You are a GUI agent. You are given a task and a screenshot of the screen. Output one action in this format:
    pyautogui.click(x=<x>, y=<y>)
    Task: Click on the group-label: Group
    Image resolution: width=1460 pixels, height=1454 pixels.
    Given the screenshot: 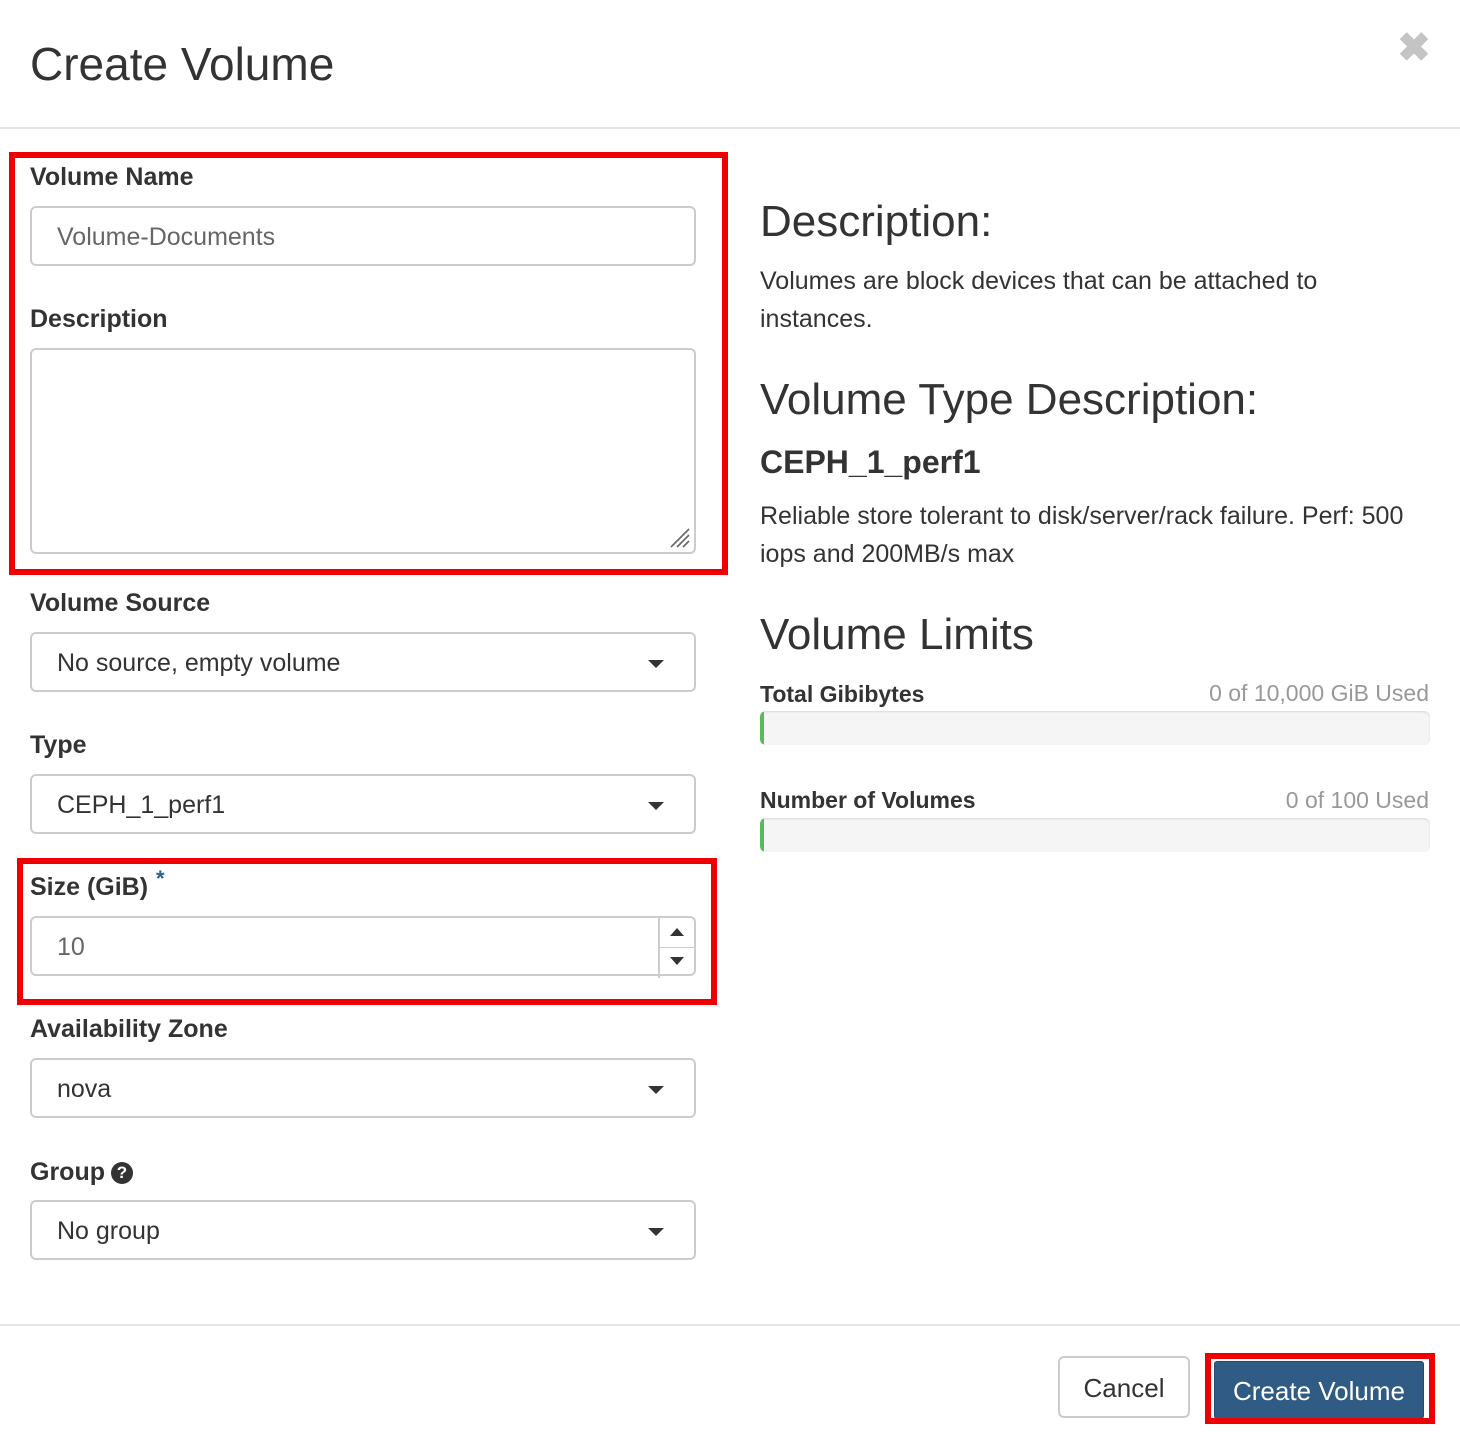 What is the action you would take?
    pyautogui.click(x=67, y=1172)
    